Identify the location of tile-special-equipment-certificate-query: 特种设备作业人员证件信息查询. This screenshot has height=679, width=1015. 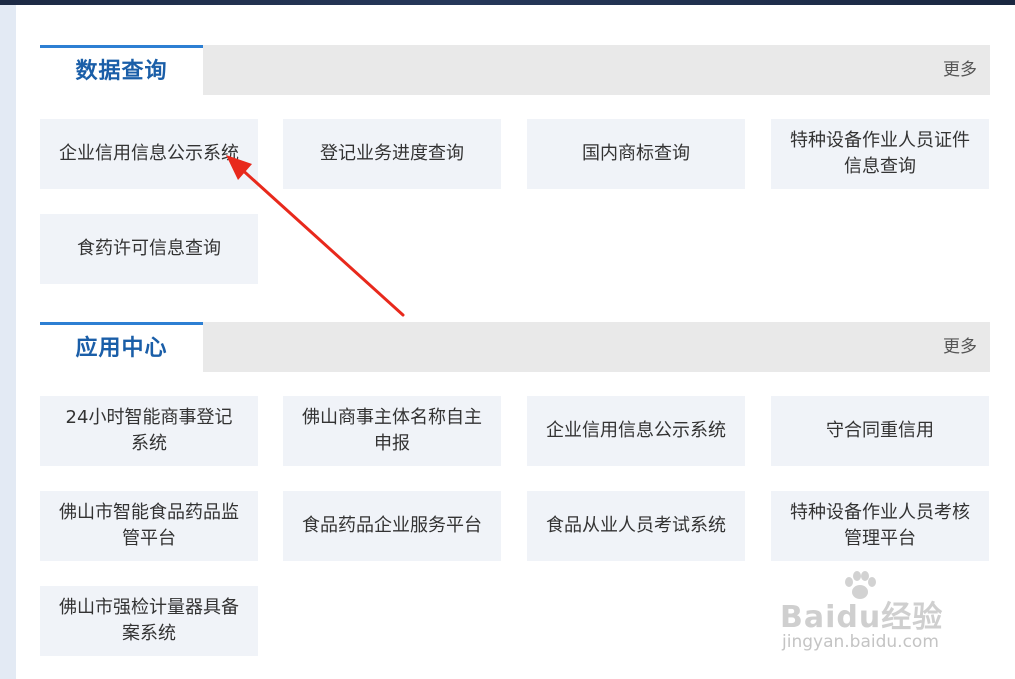
(880, 154).